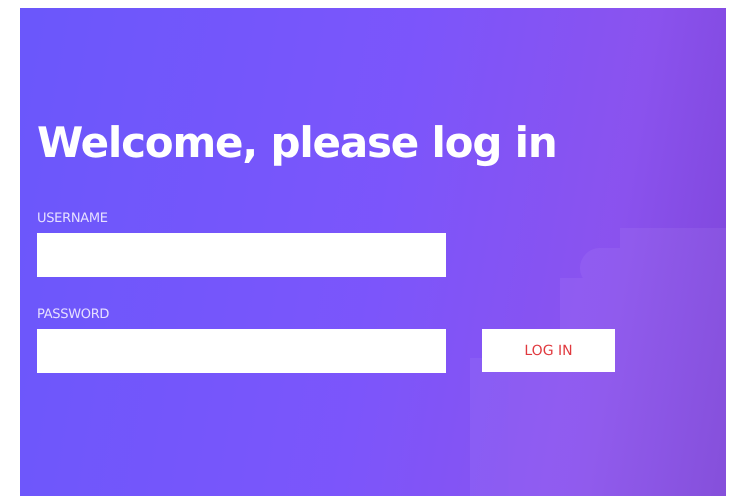 Image resolution: width=729 pixels, height=496 pixels. I want to click on field-label: USERNAME, so click(73, 218).